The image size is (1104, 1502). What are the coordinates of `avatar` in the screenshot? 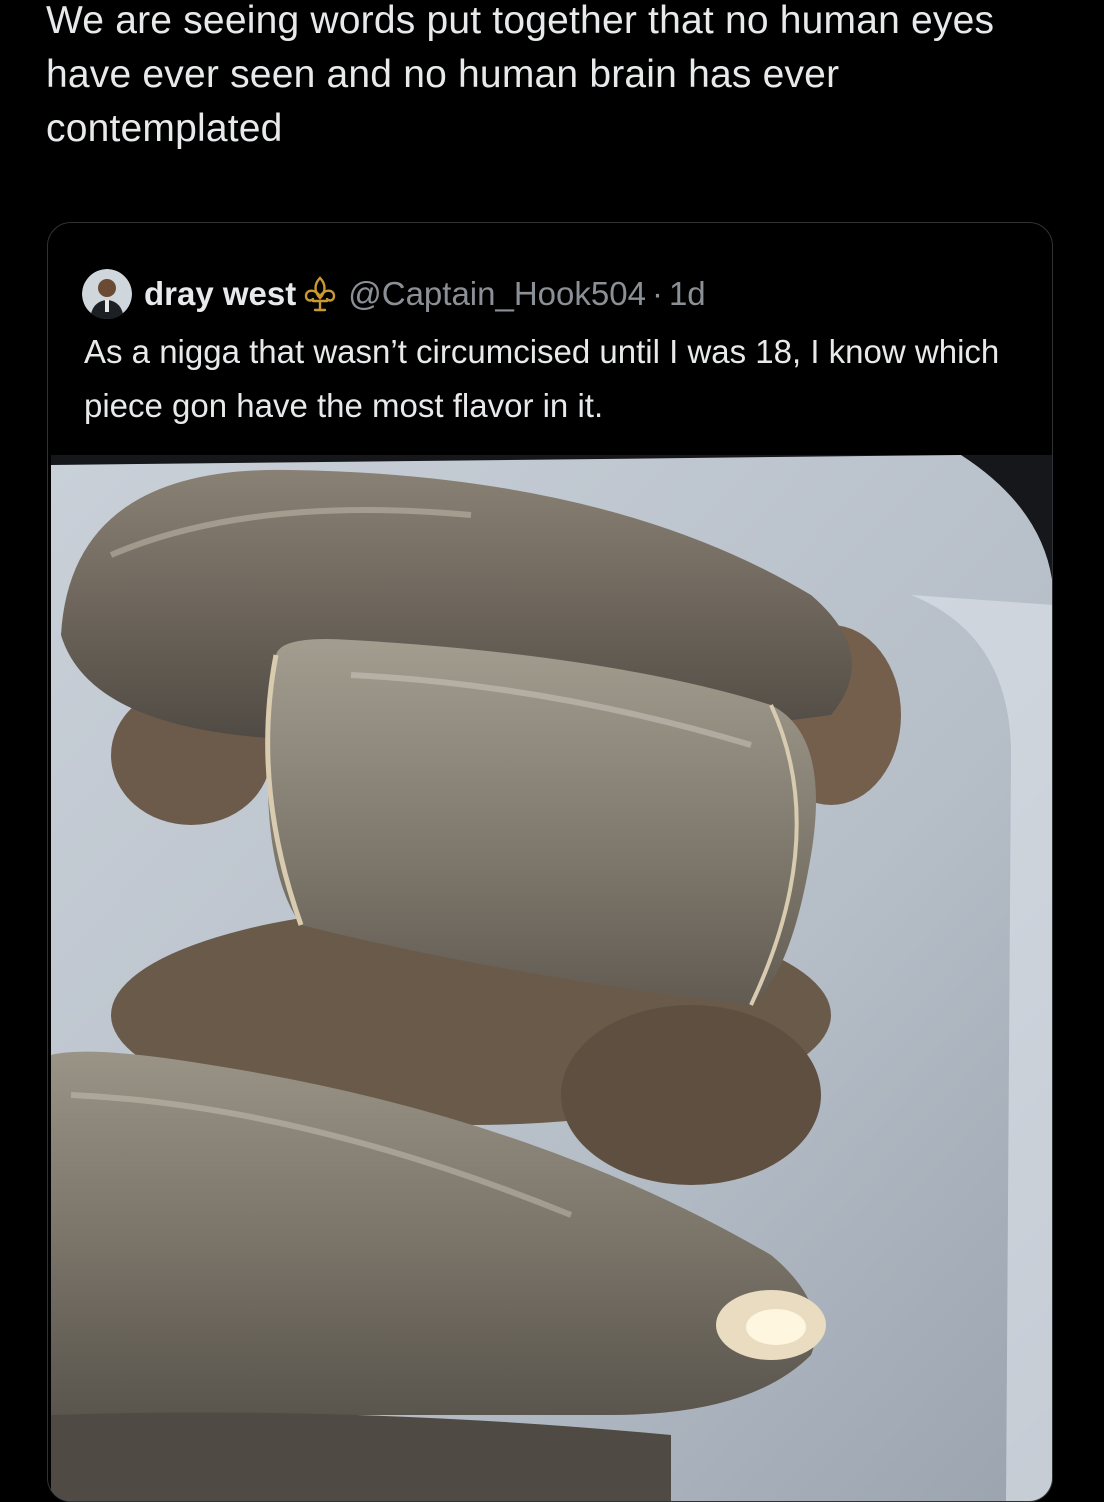 It's located at (107, 294).